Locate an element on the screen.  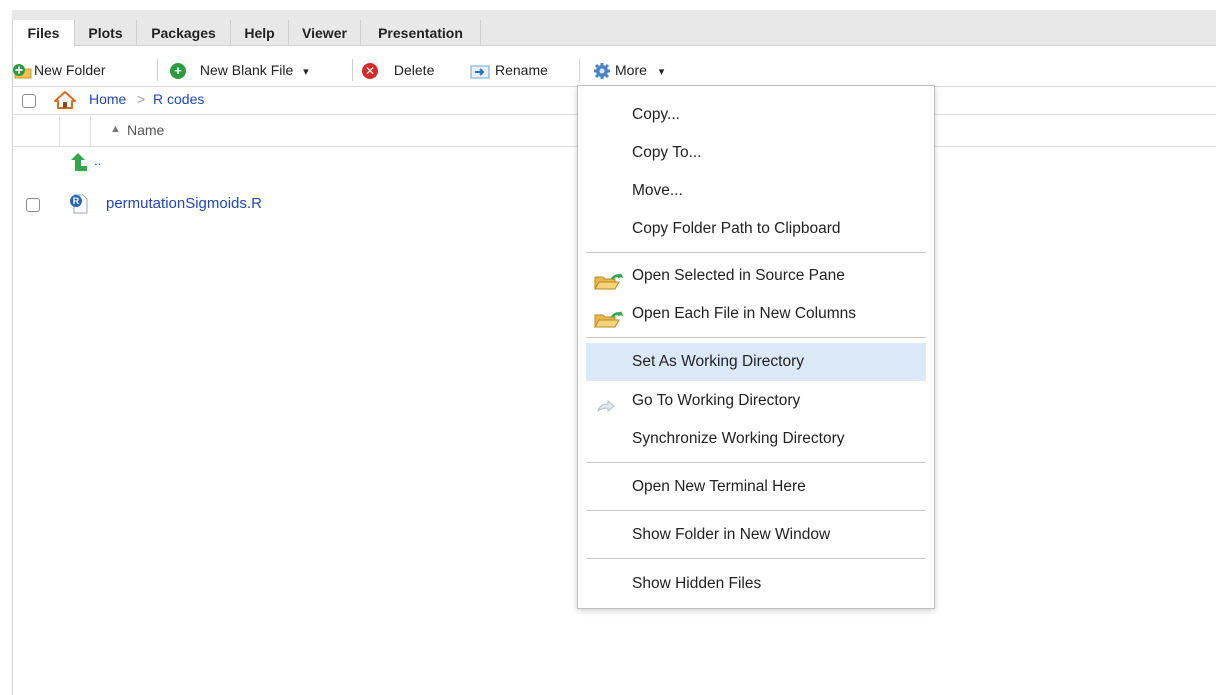
gear-icon is located at coordinates (602, 71).